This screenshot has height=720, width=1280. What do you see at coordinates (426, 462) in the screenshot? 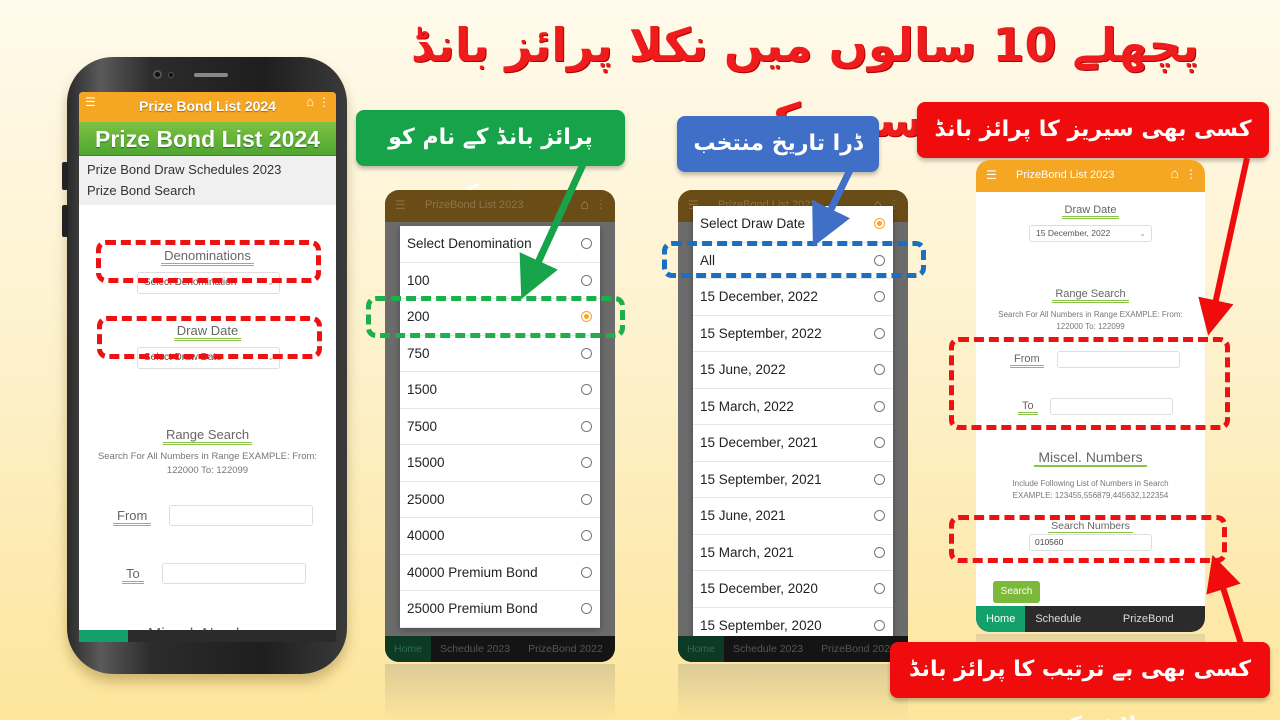
I see `option-label: 15000` at bounding box center [426, 462].